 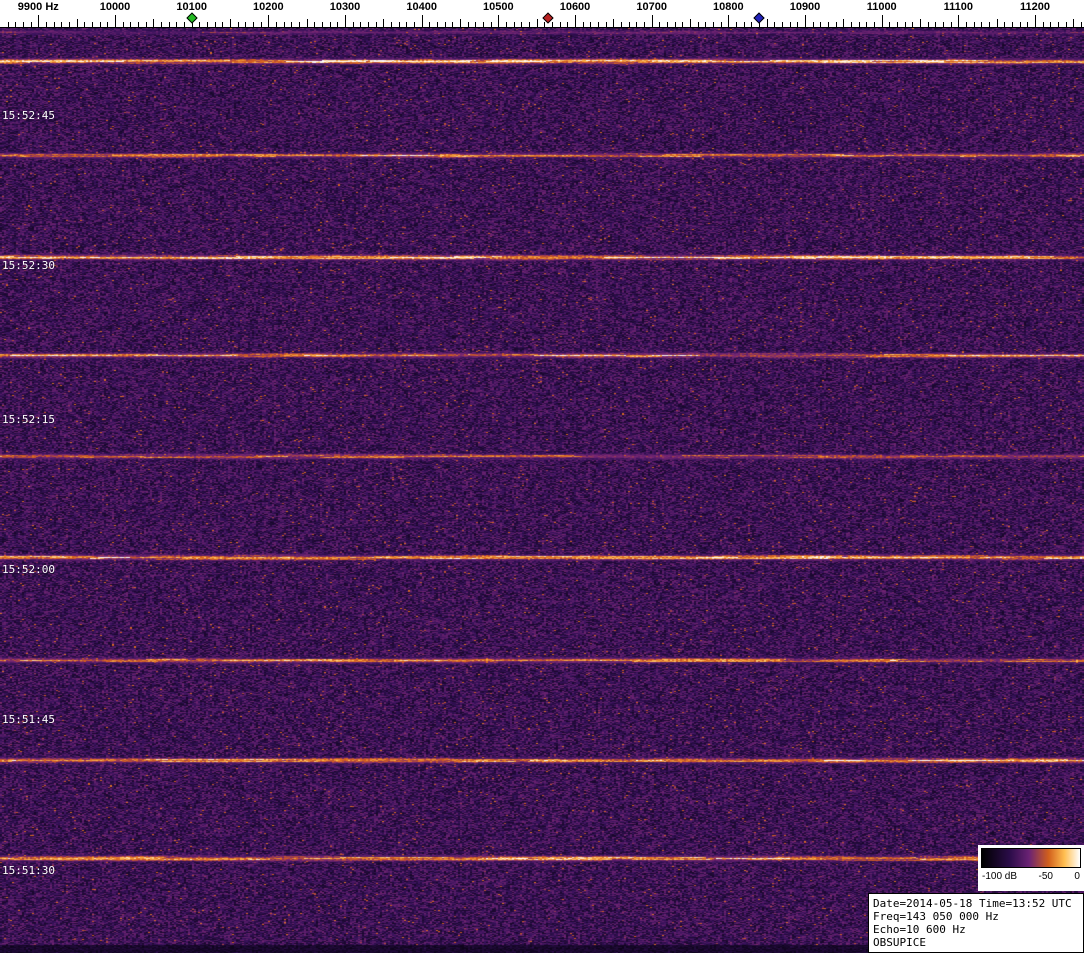 I want to click on freq-tick-label: 11200, so click(x=1035, y=7).